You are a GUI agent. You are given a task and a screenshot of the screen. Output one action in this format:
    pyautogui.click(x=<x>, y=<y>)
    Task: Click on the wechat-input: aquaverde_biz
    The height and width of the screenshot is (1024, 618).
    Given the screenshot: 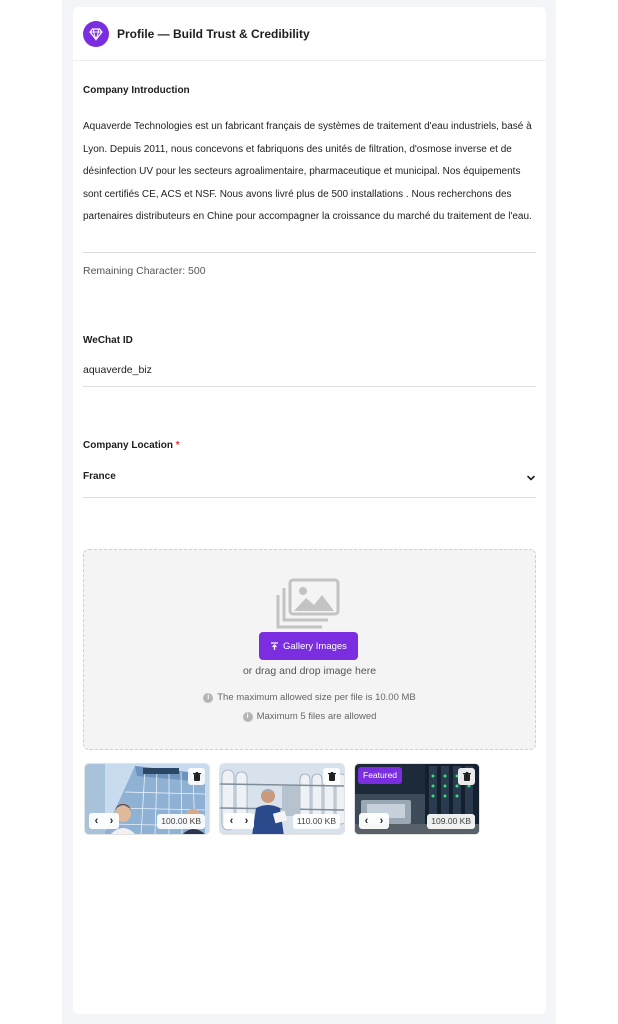 What is the action you would take?
    pyautogui.click(x=309, y=375)
    